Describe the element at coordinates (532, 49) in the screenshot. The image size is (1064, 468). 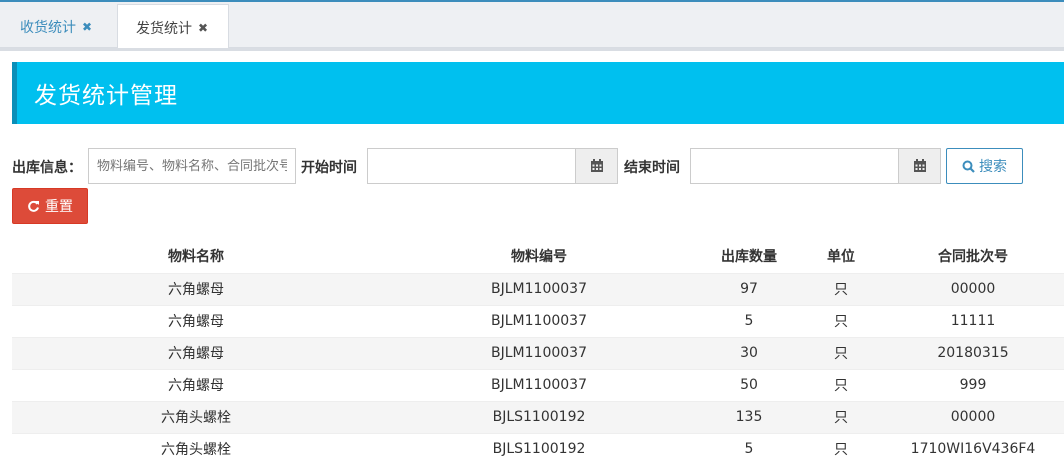
I see `divider` at that location.